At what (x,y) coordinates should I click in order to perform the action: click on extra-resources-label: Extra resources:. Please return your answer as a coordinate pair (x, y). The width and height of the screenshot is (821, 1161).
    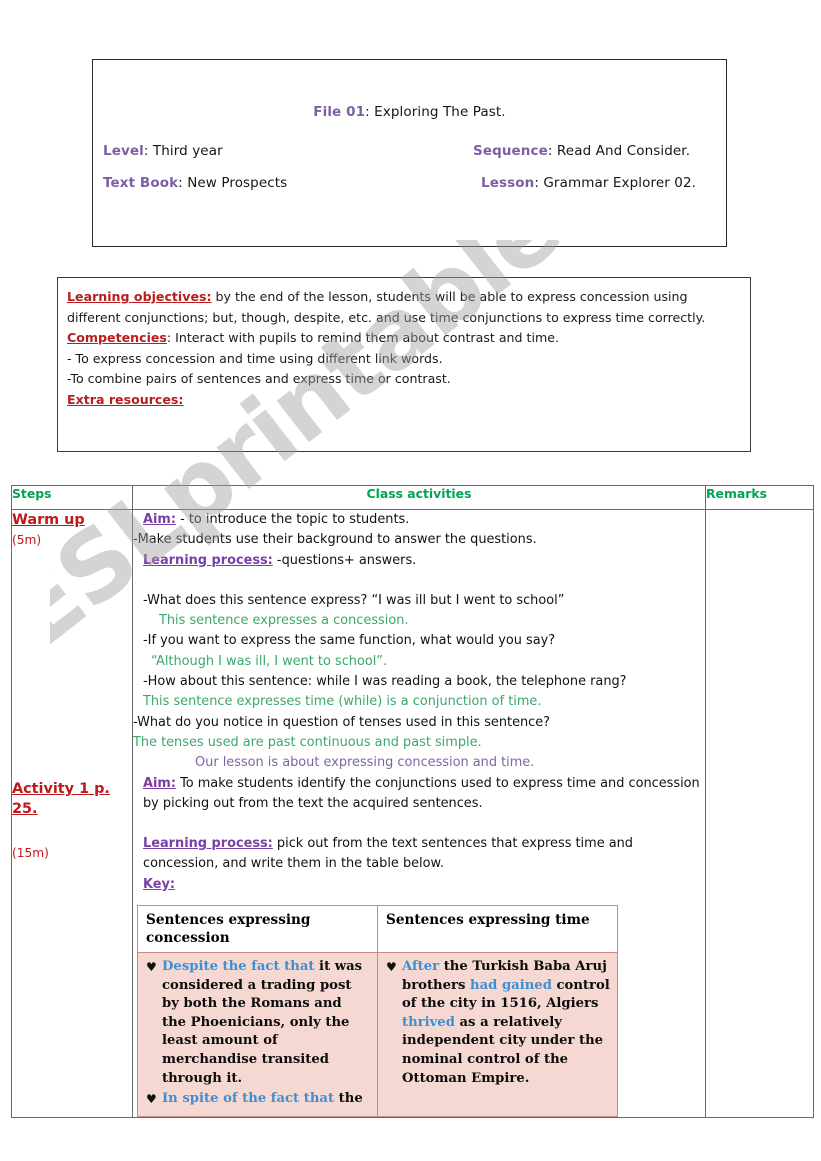
    Looking at the image, I should click on (125, 399).